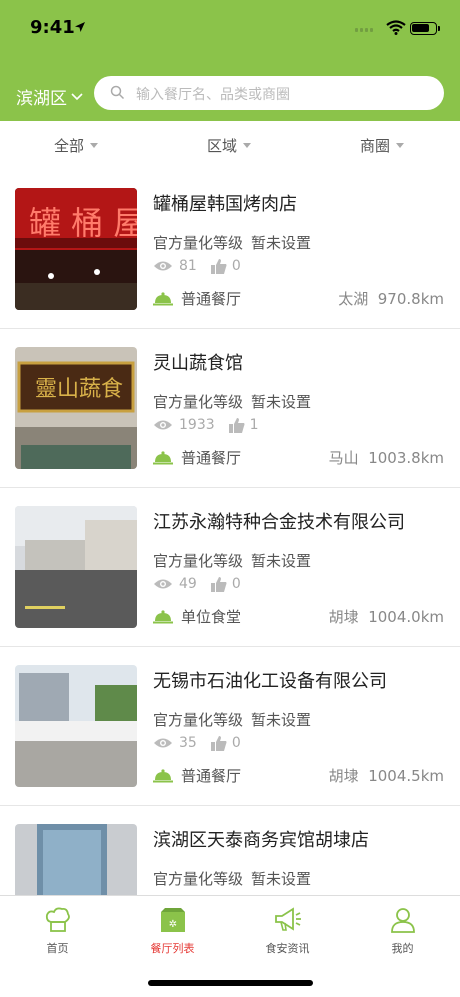  I want to click on tab-restaurant-list: ✲ 餐厅列表, so click(172, 930).